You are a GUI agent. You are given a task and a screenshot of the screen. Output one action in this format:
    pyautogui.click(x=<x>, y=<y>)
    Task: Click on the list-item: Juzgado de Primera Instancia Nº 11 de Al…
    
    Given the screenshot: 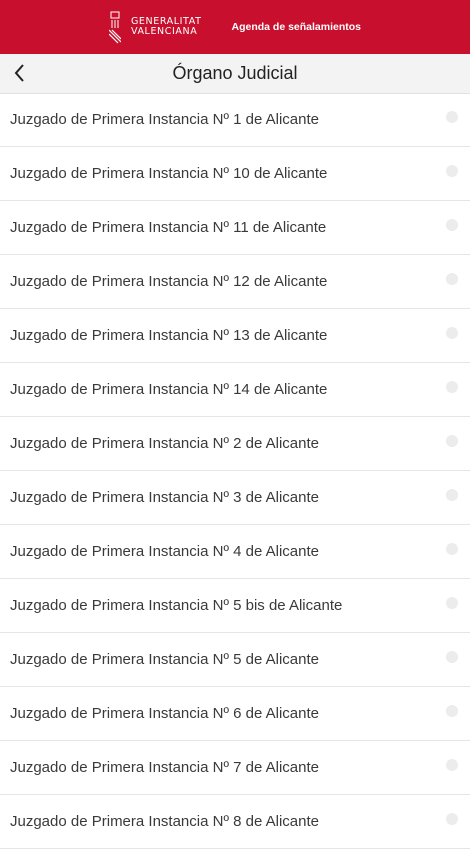 What is the action you would take?
    pyautogui.click(x=235, y=228)
    